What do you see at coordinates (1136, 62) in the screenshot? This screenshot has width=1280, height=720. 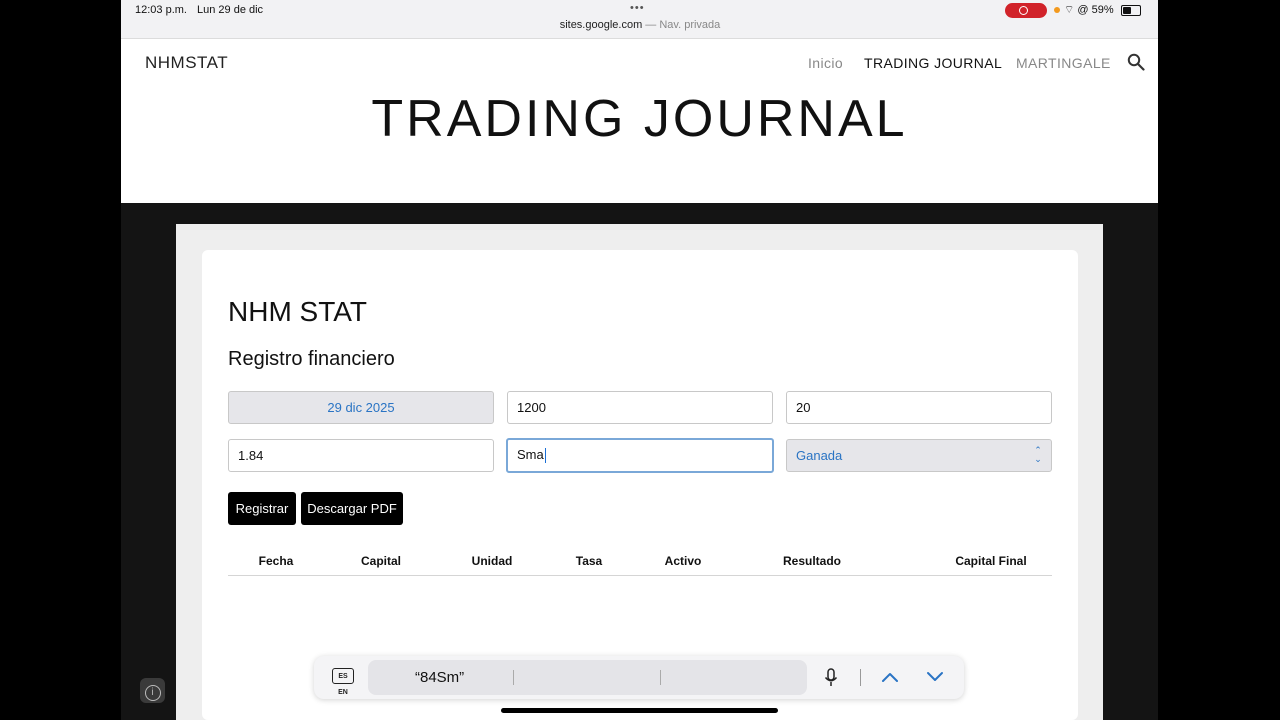 I see `search-icon` at bounding box center [1136, 62].